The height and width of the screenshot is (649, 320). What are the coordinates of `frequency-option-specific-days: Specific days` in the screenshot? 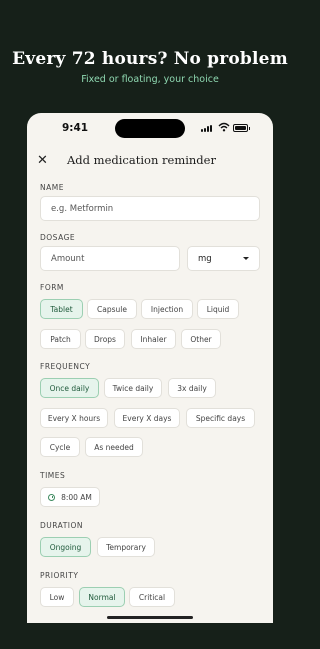 It's located at (220, 418).